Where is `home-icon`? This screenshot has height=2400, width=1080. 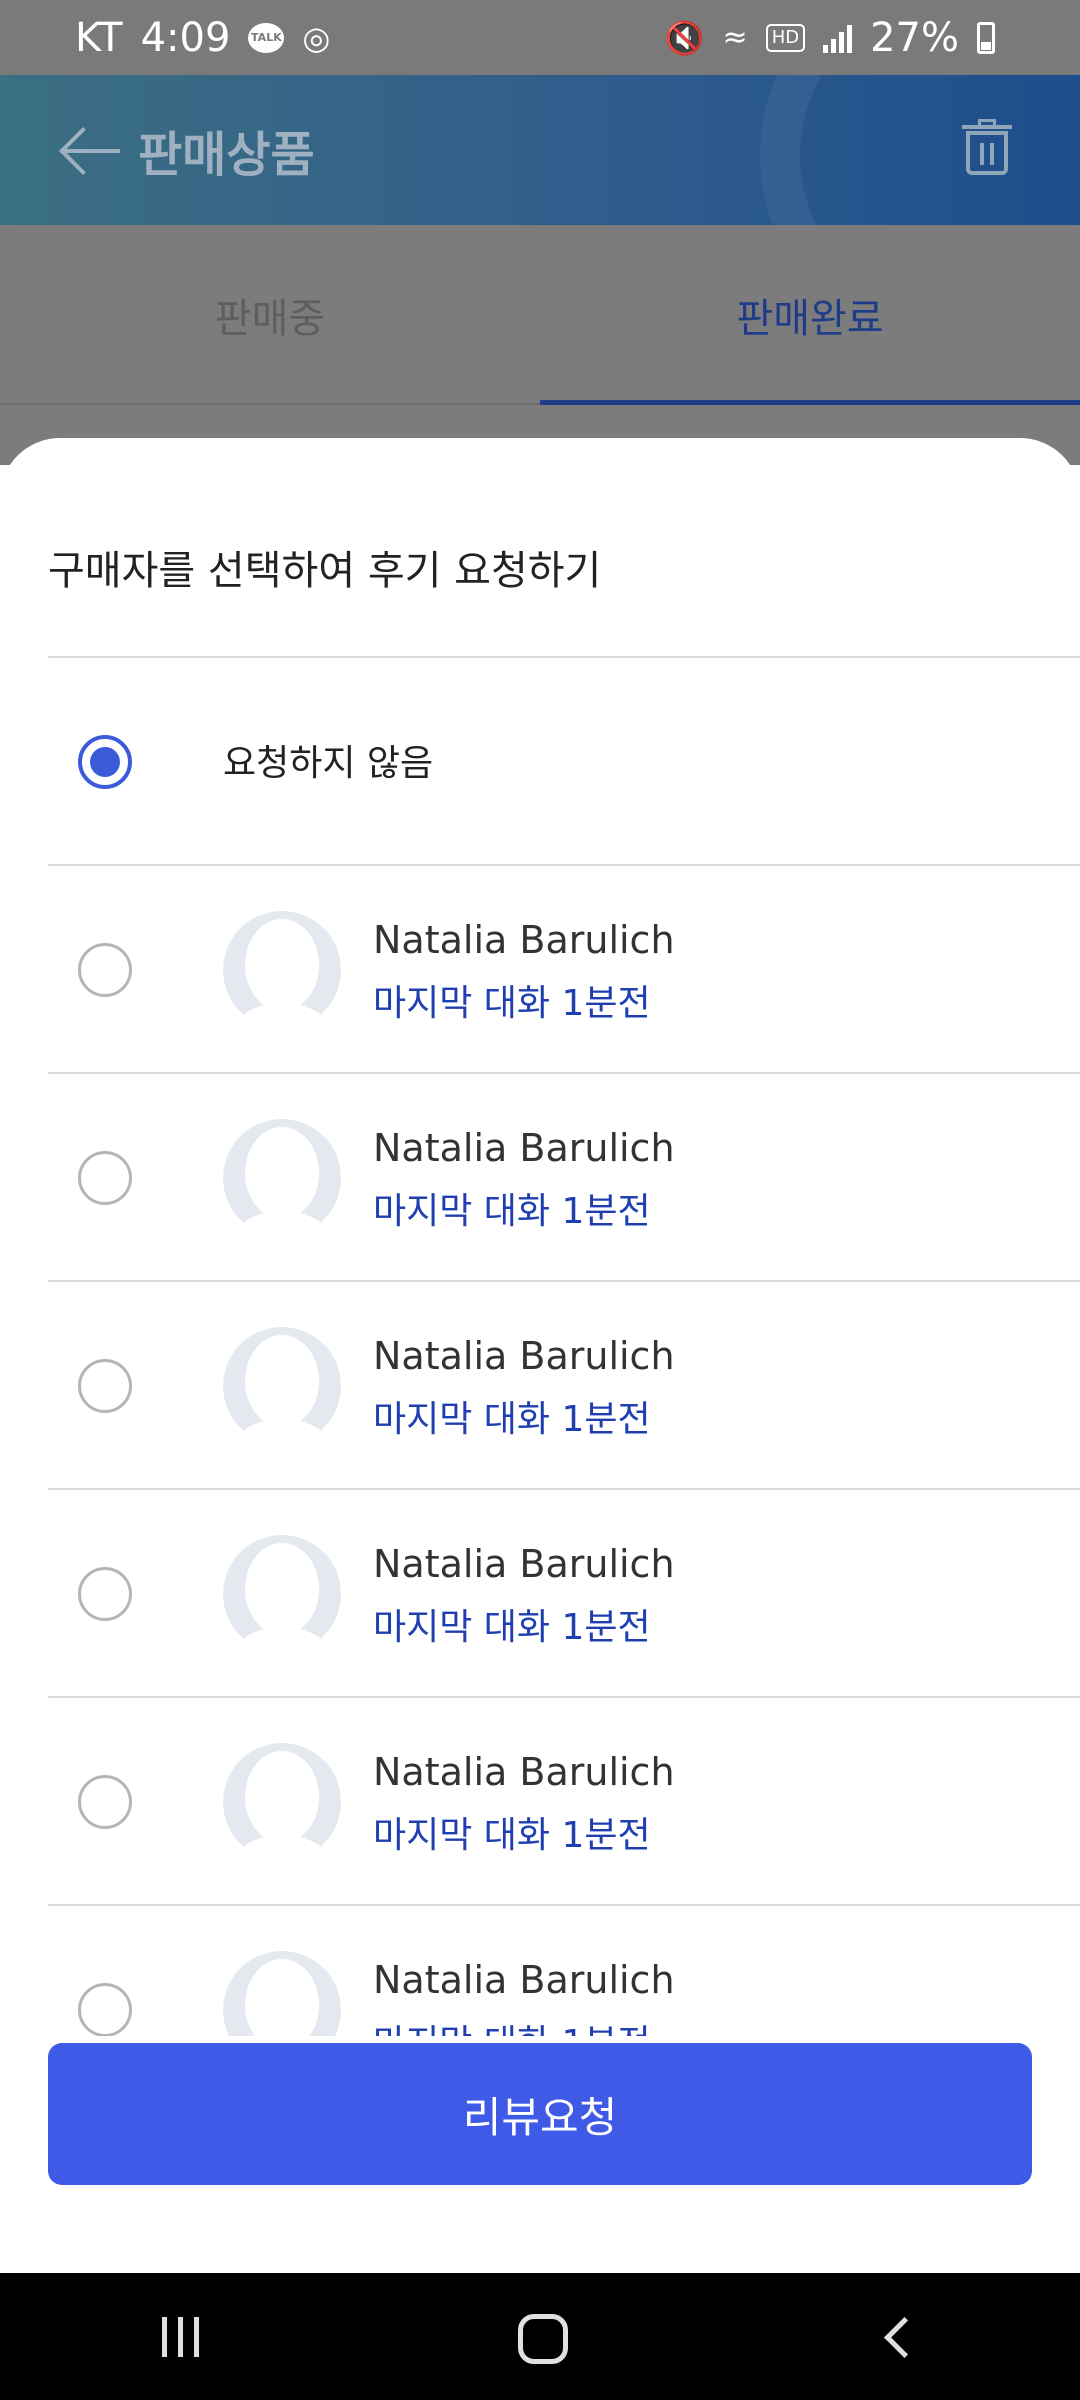
home-icon is located at coordinates (540, 2337).